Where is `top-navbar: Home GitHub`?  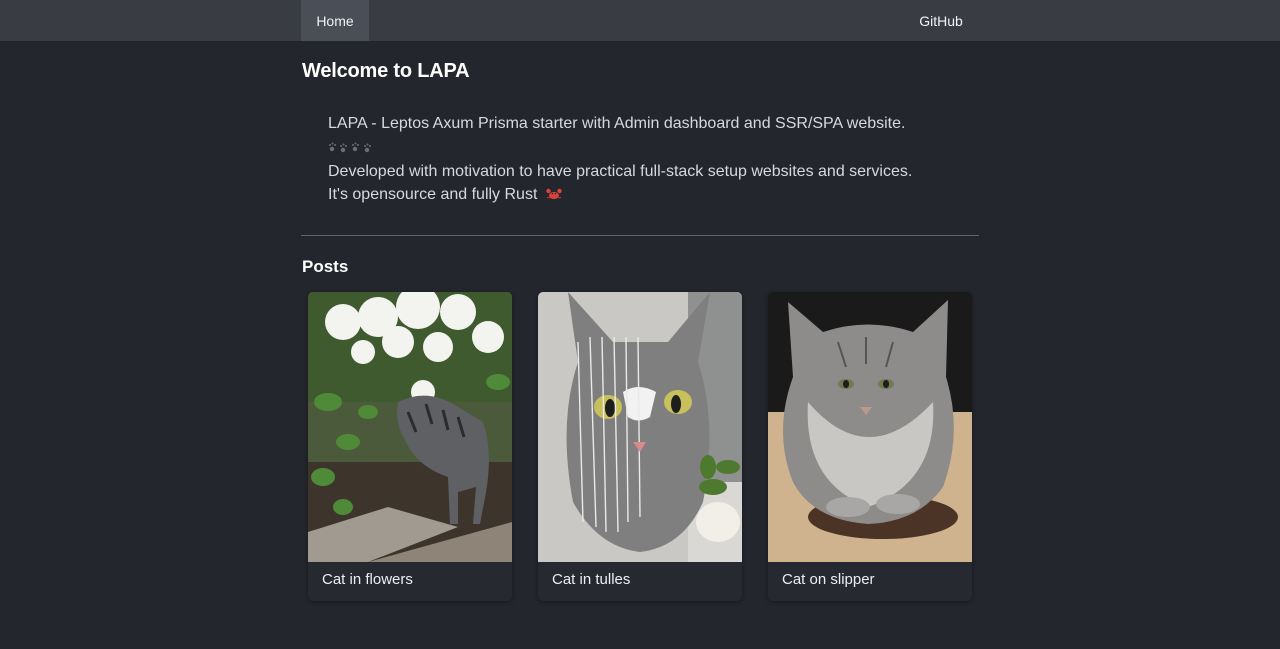 top-navbar: Home GitHub is located at coordinates (640, 20).